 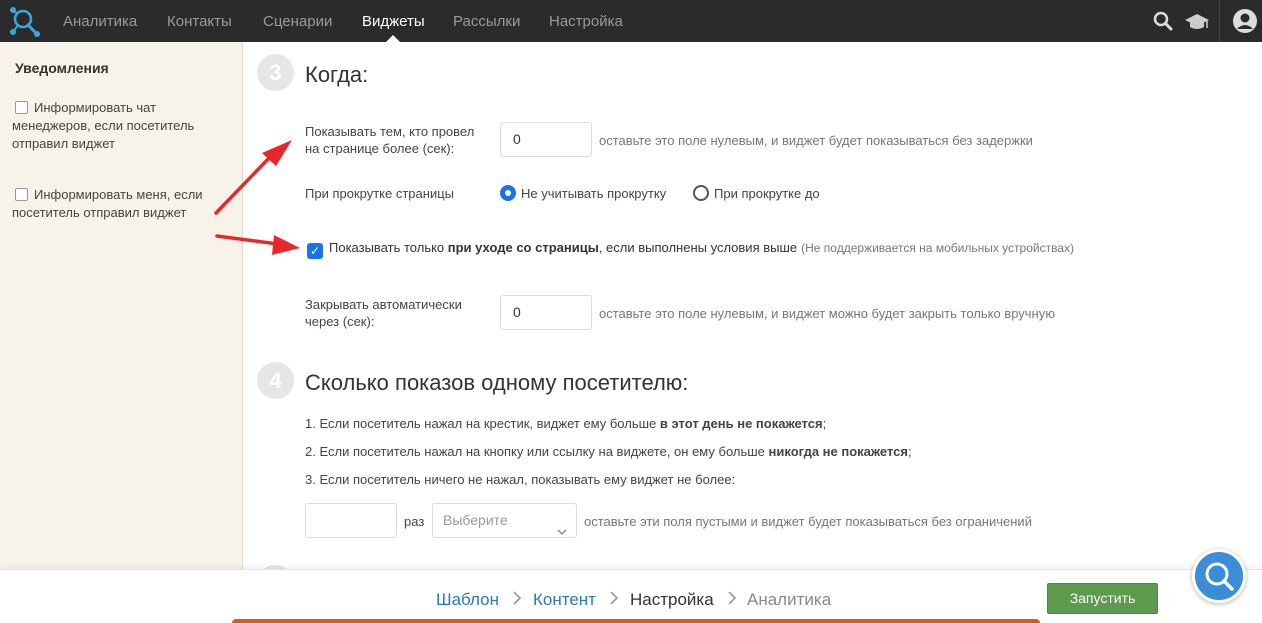 What do you see at coordinates (1219, 21) in the screenshot?
I see `nav-divider` at bounding box center [1219, 21].